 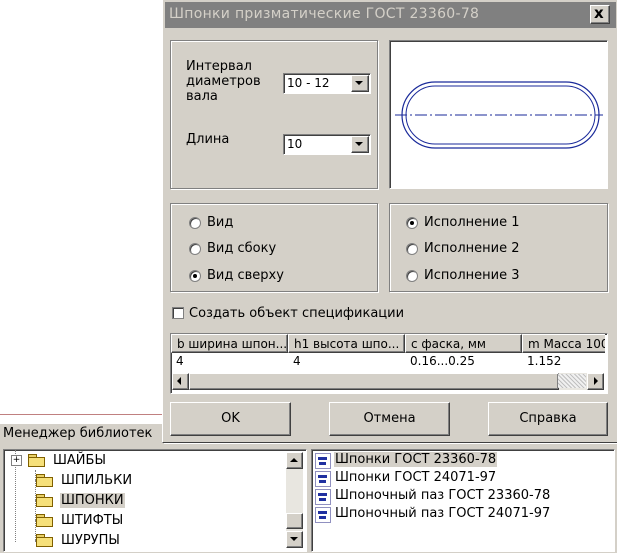 I want to click on column-header: c фаска, мм, so click(x=463, y=343).